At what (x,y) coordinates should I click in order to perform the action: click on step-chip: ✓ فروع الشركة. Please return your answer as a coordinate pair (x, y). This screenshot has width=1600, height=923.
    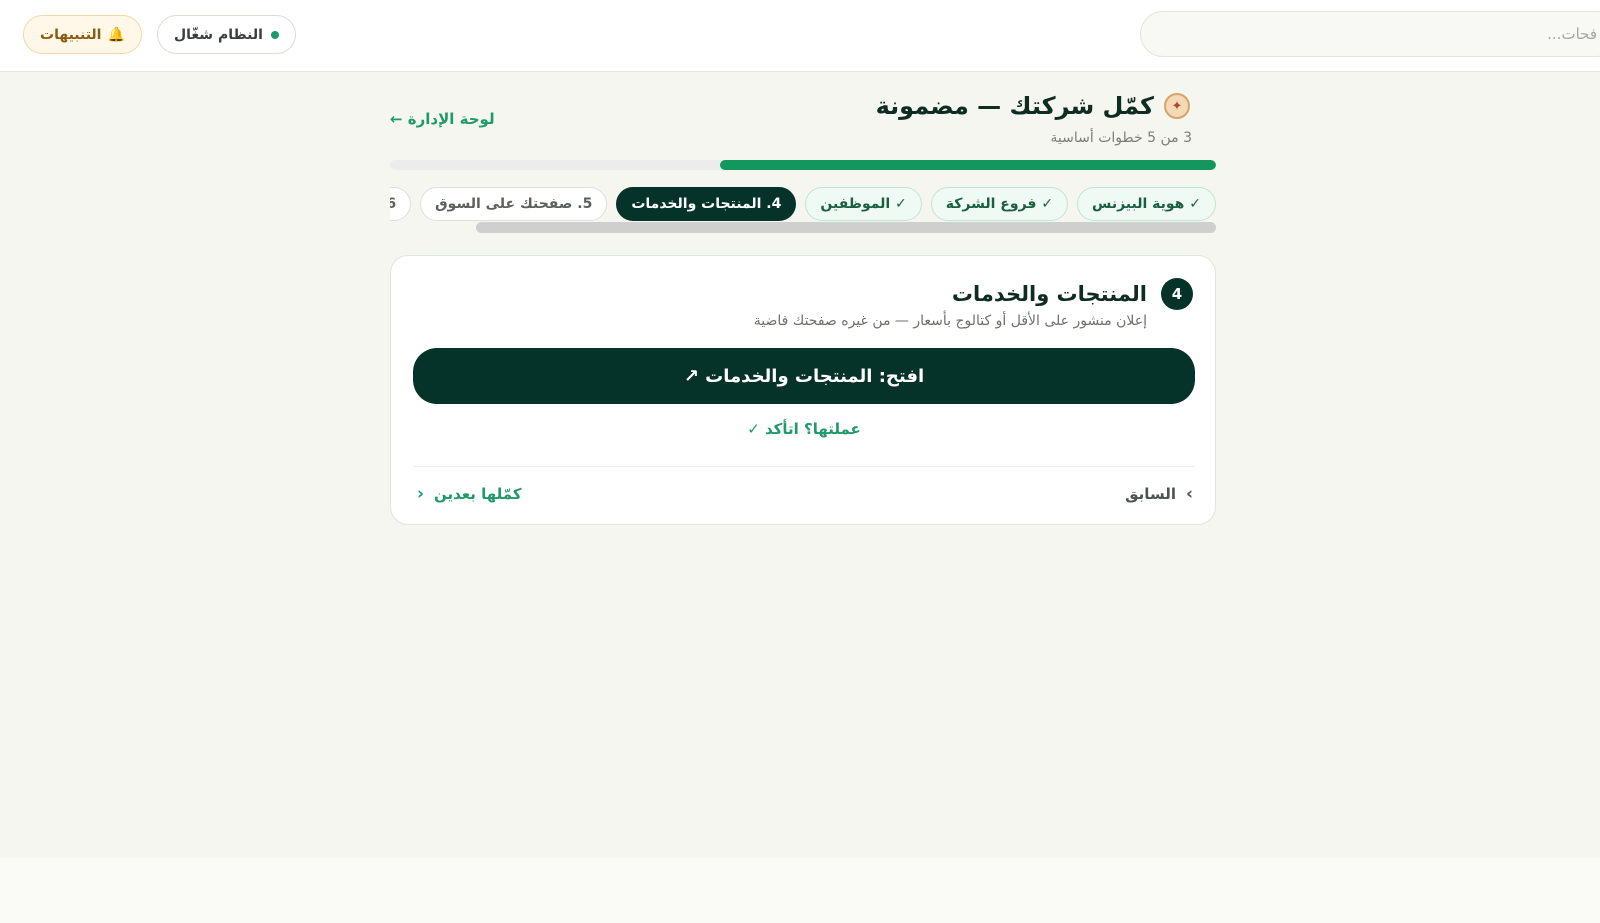
    Looking at the image, I should click on (999, 204).